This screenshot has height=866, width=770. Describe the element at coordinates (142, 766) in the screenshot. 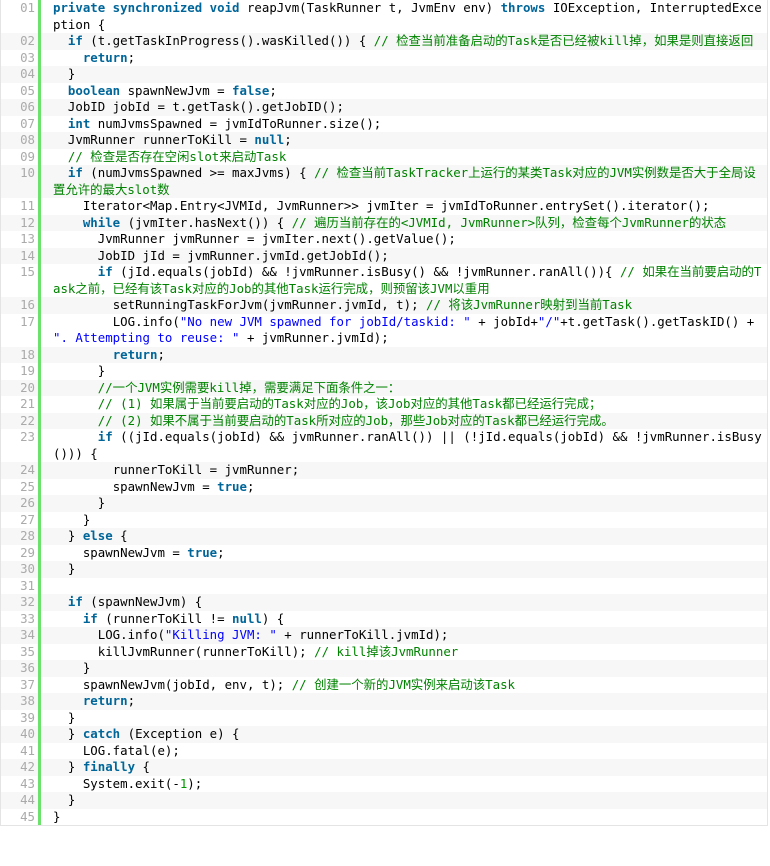

I see `code-token: {` at that location.